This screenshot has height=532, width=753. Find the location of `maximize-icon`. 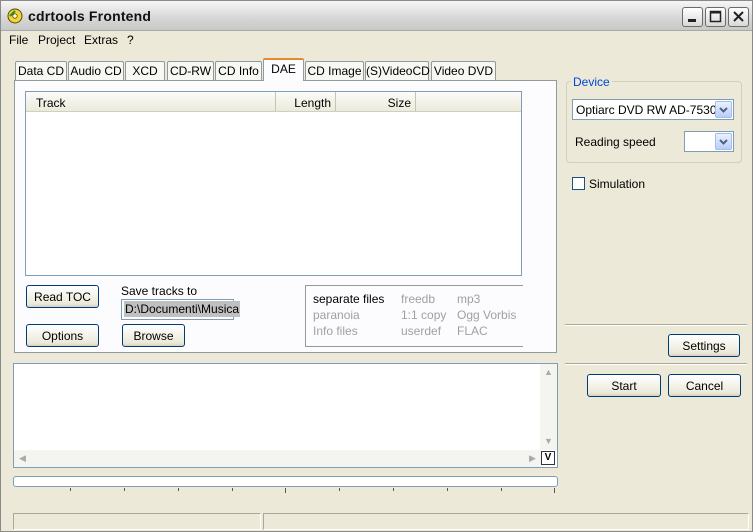

maximize-icon is located at coordinates (715, 16).